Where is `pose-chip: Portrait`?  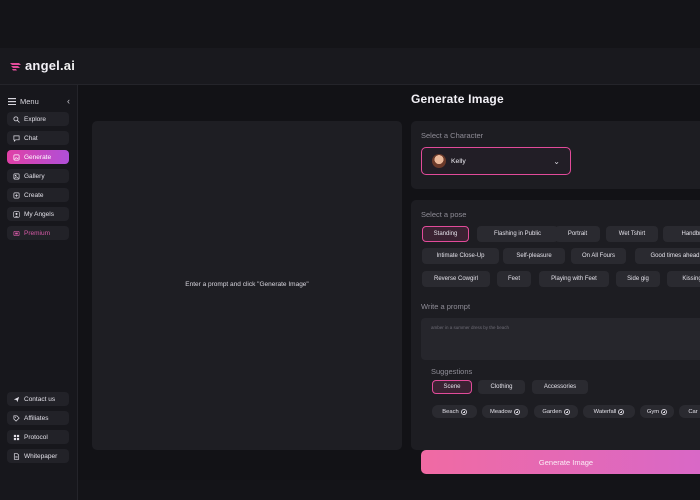
pose-chip: Portrait is located at coordinates (577, 234).